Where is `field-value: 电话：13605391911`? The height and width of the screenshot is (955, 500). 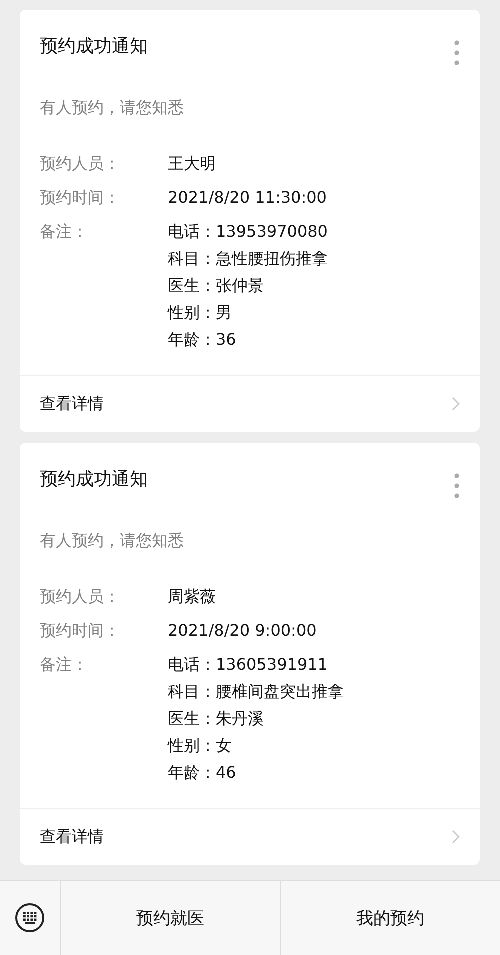 field-value: 电话：13605391911 is located at coordinates (248, 665).